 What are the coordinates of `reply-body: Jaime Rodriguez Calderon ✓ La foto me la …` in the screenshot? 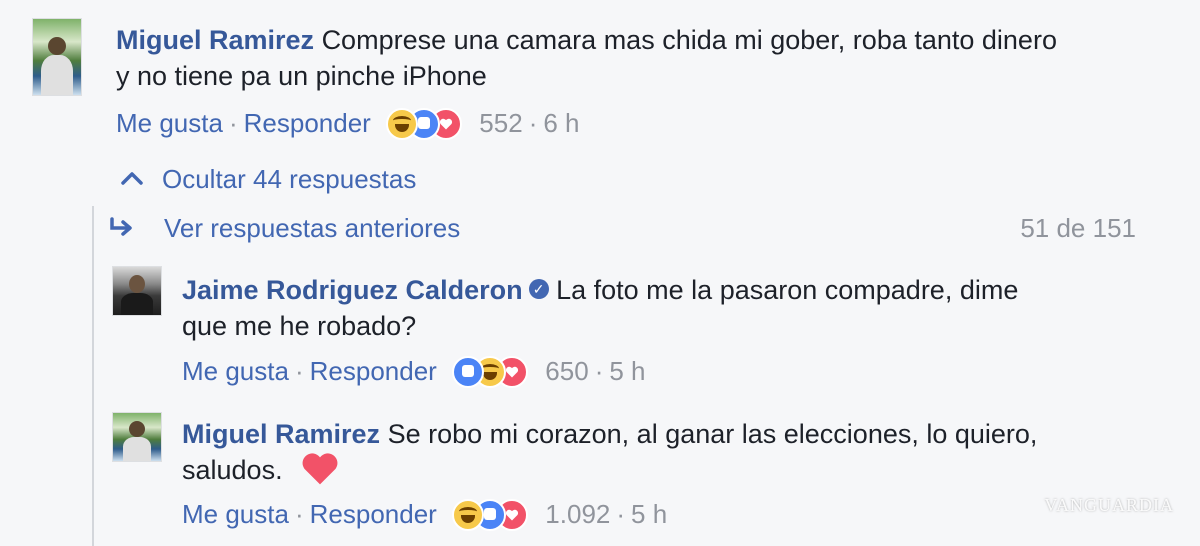 It's located at (662, 308).